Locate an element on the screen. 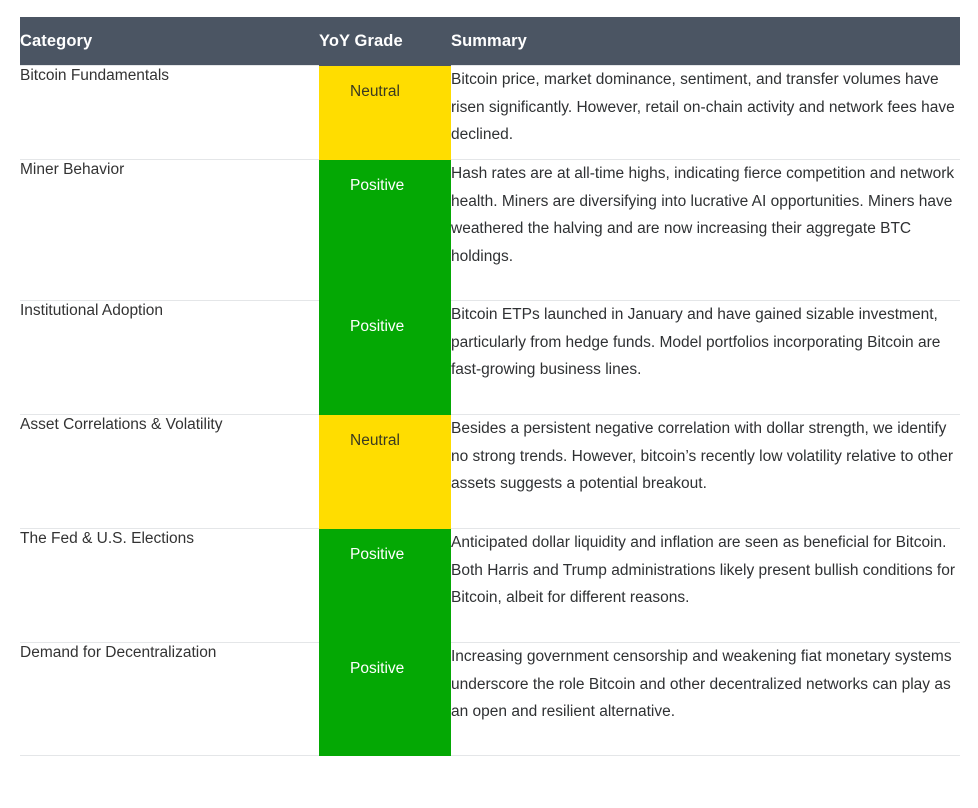 This screenshot has height=808, width=978. table-header: Category YoY Grade Summary is located at coordinates (490, 41).